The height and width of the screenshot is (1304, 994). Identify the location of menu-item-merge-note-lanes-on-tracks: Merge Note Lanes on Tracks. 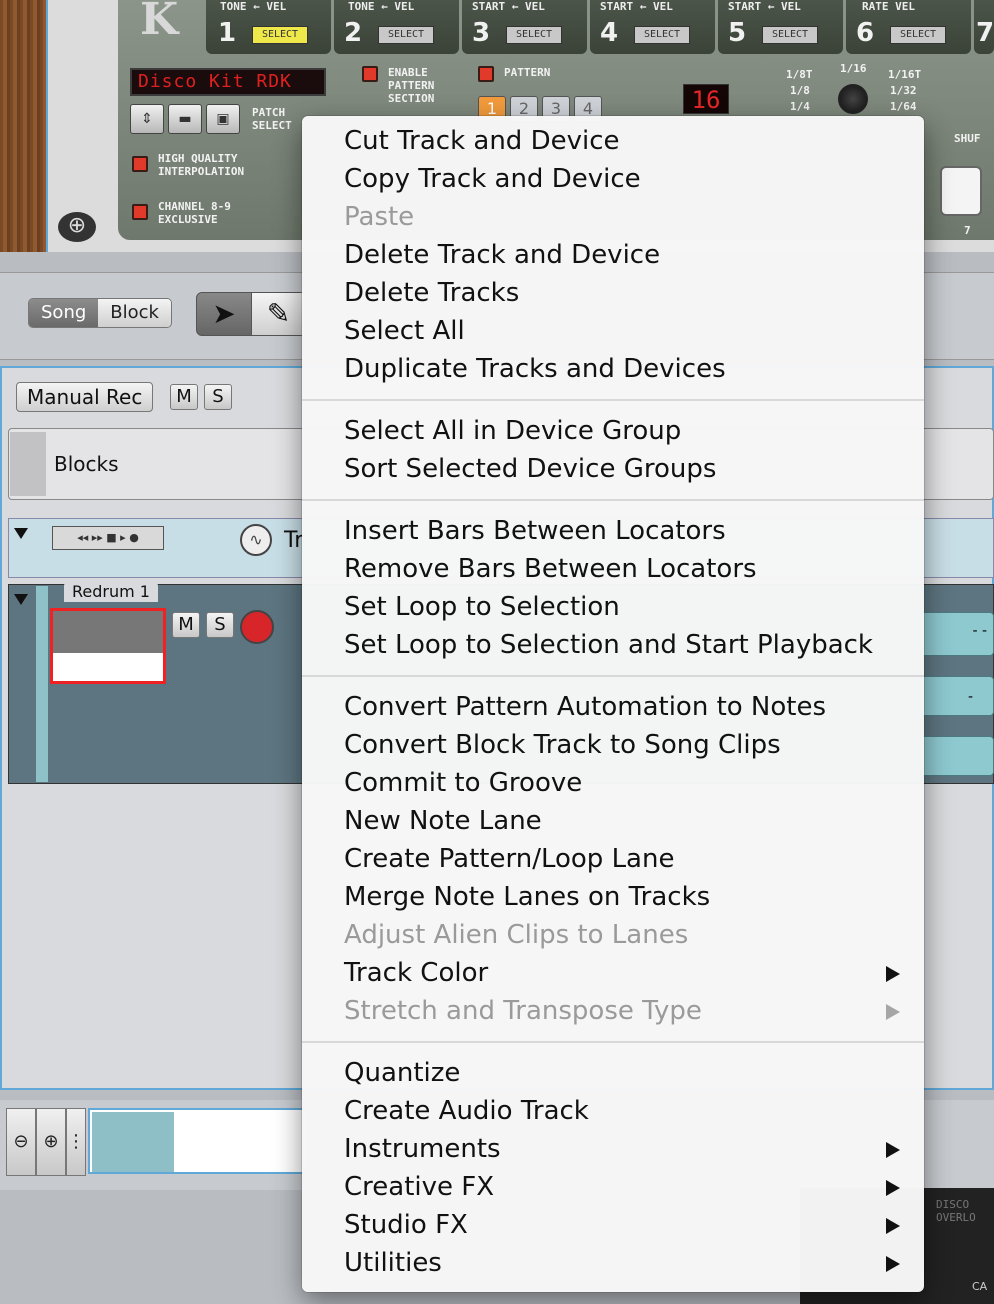
(613, 897).